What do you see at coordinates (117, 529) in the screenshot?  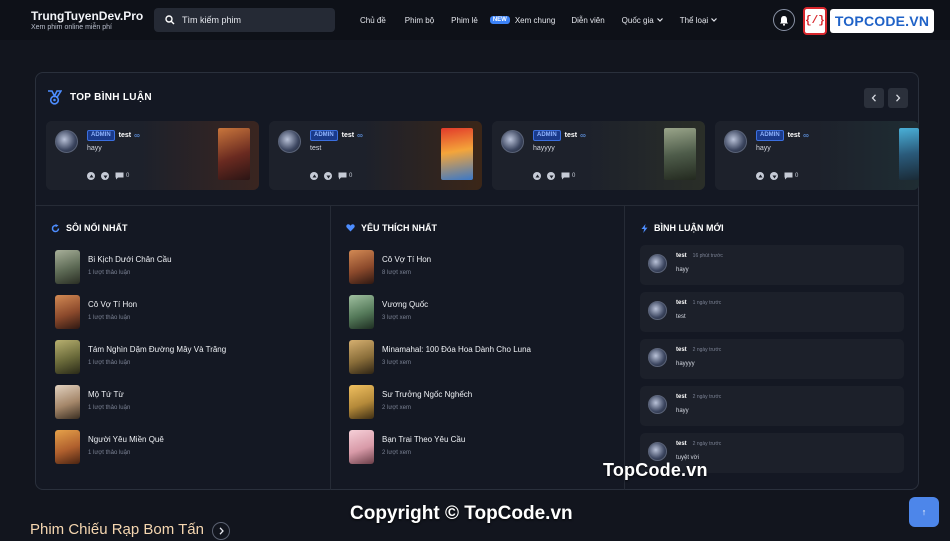 I see `section-title: Phim Chiếu Rạp Bom Tấn` at bounding box center [117, 529].